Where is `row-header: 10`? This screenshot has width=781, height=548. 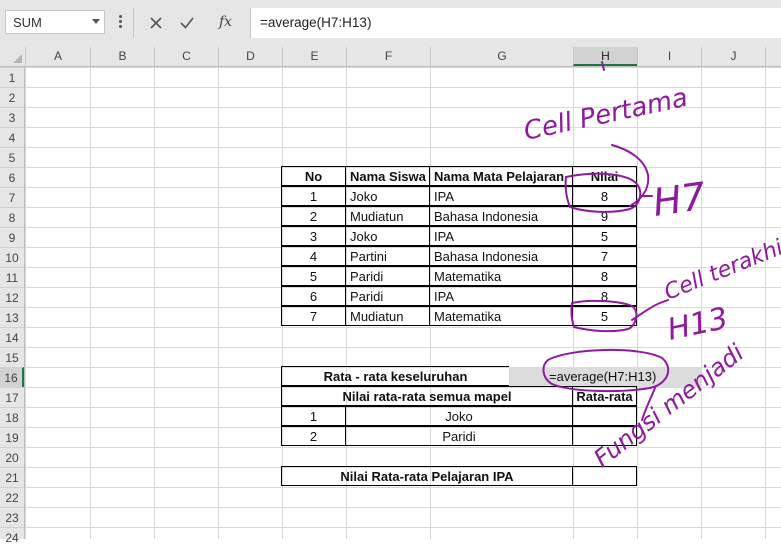 row-header: 10 is located at coordinates (12, 257).